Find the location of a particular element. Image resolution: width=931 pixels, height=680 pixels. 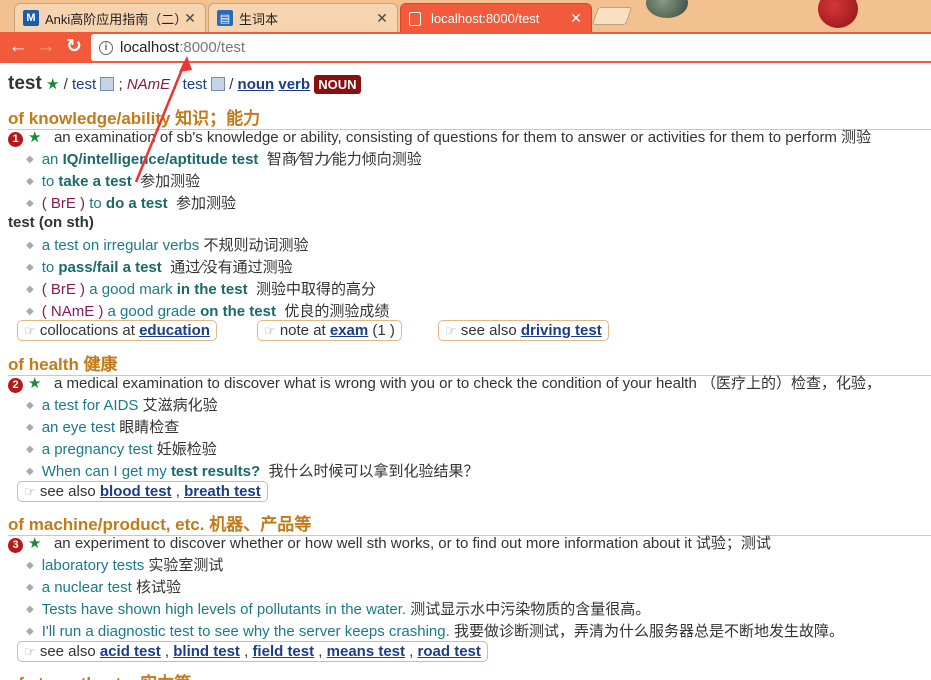

example: ◆ a nuclear test 核试验 is located at coordinates (103, 587).